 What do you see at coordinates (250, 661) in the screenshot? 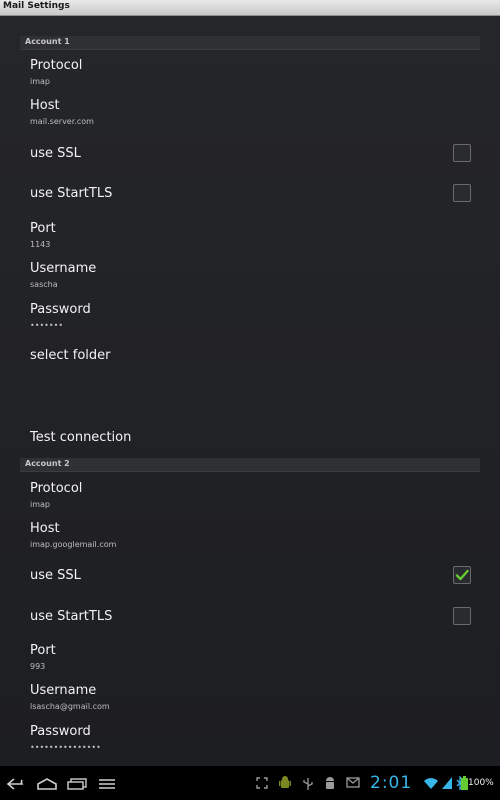
I see `account-2-port-pref: Port 993` at bounding box center [250, 661].